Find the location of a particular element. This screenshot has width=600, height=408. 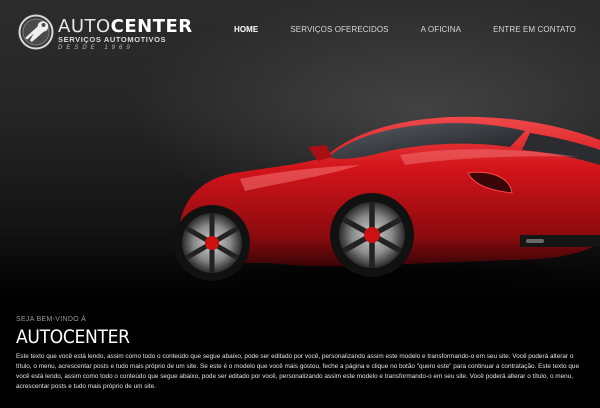

nav-home: HOME is located at coordinates (246, 32).